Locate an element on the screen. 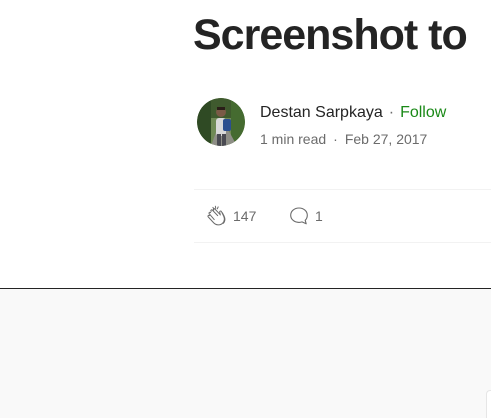 This screenshot has height=418, width=491. responses-button is located at coordinates (299, 216).